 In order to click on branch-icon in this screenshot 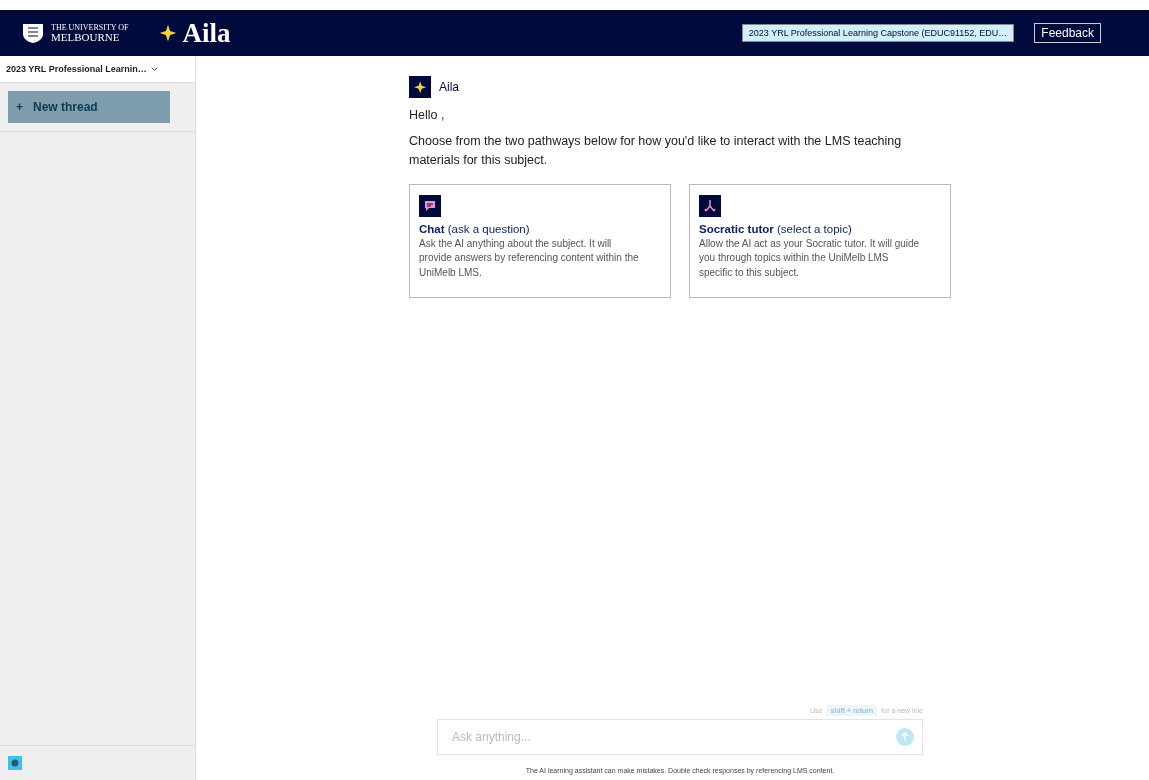, I will do `click(710, 205)`.